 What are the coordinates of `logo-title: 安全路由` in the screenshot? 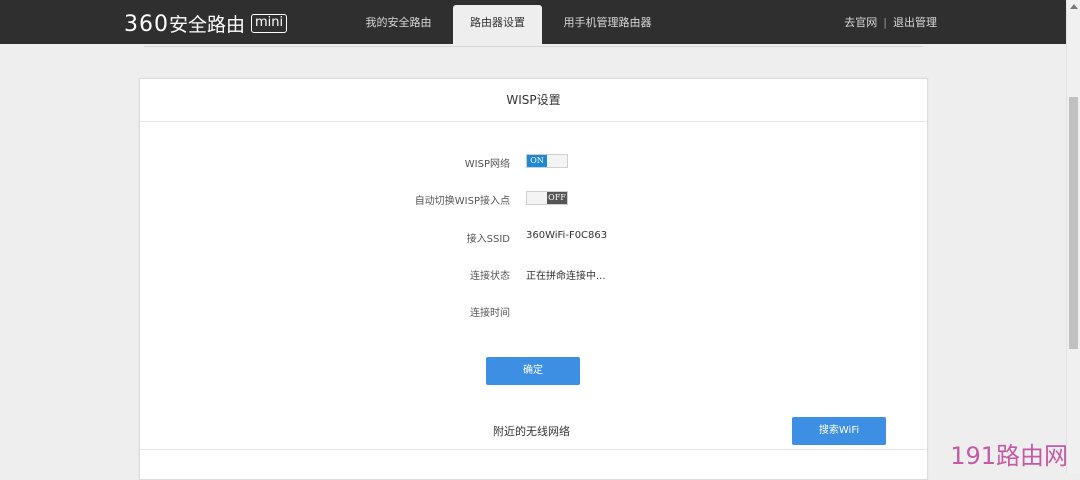 It's located at (207, 24).